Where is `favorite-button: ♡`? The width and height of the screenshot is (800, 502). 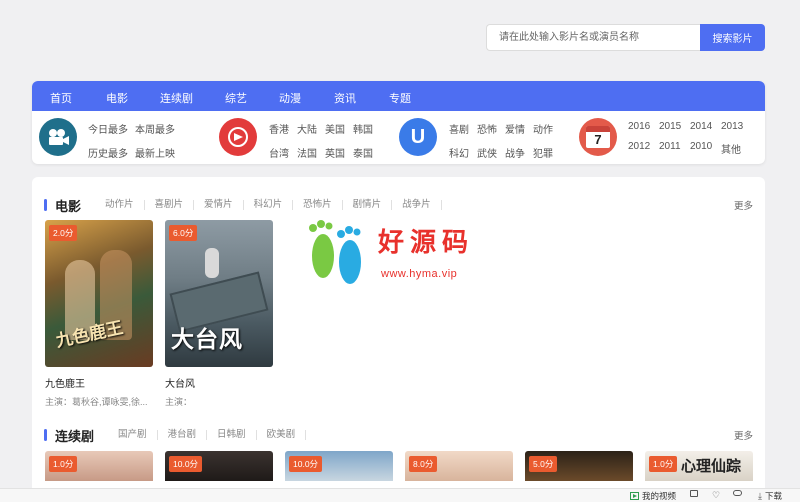 favorite-button: ♡ is located at coordinates (716, 495).